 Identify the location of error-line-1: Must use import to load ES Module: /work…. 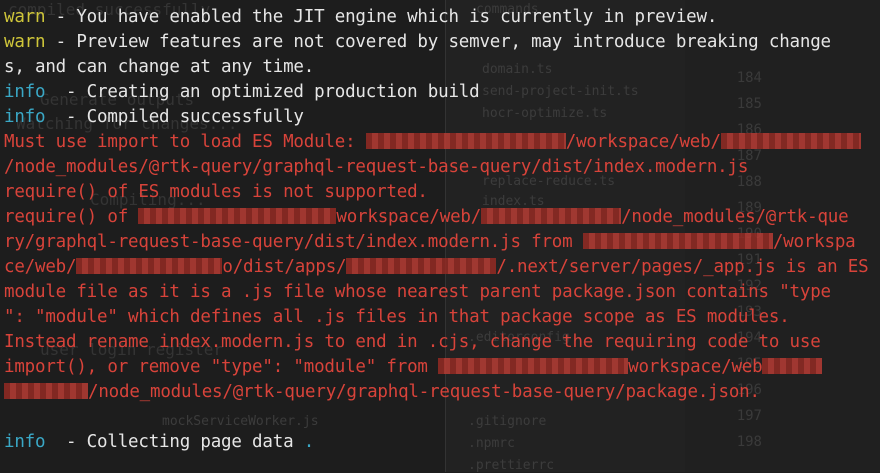
(432, 142).